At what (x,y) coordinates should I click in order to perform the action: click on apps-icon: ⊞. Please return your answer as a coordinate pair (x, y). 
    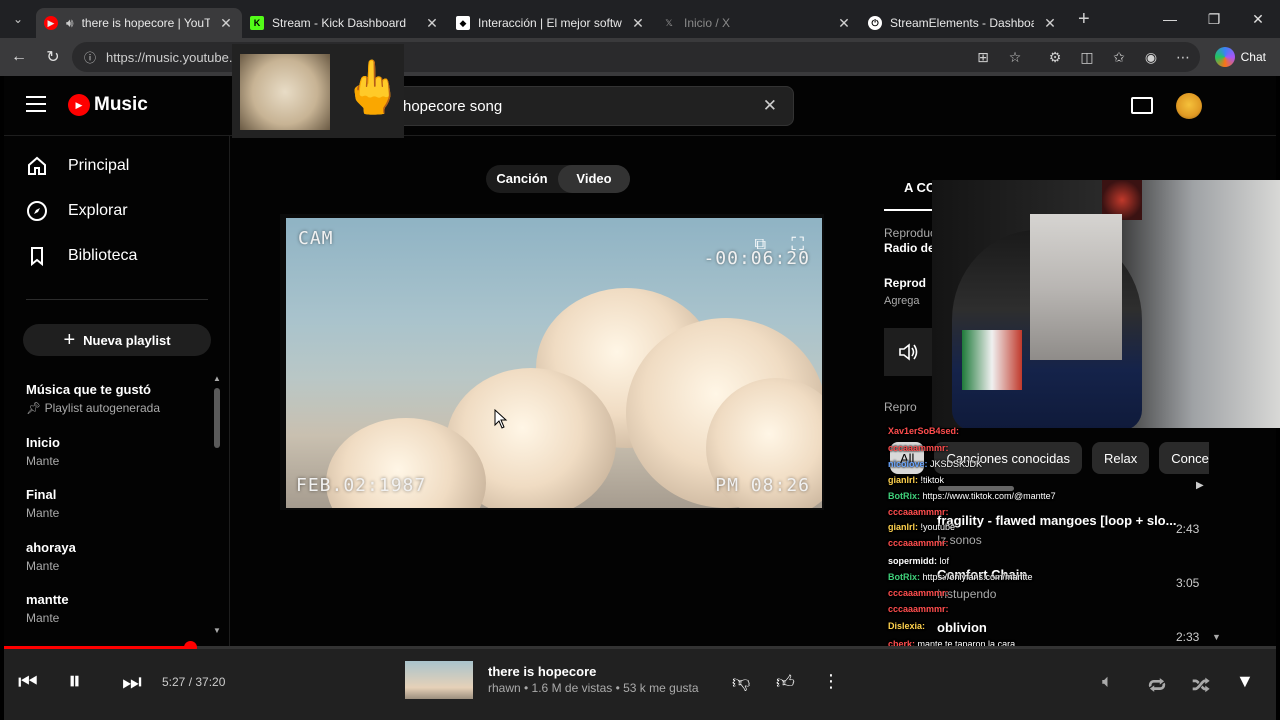
    Looking at the image, I should click on (983, 57).